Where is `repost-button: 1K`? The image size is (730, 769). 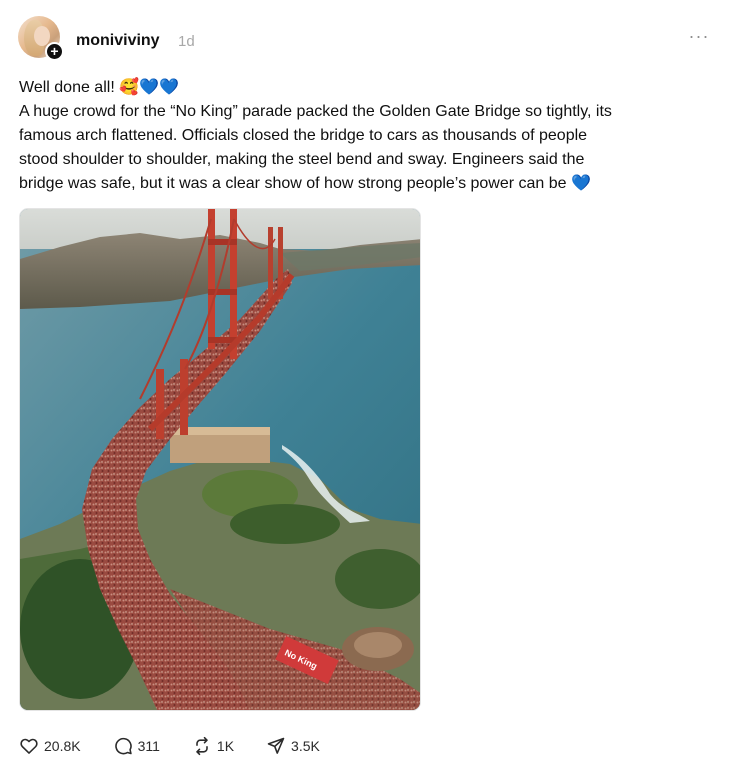 repost-button: 1K is located at coordinates (213, 746).